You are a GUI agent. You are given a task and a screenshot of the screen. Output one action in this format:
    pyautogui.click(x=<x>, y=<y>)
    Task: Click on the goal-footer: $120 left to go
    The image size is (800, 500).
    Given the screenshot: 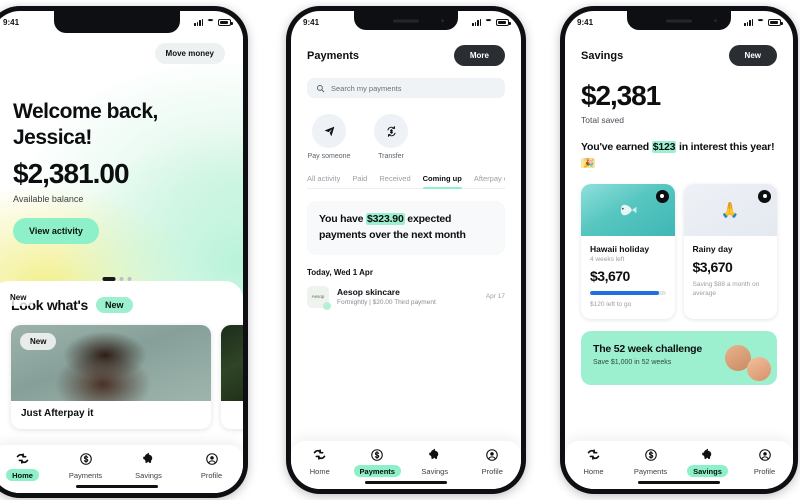 What is the action you would take?
    pyautogui.click(x=611, y=304)
    